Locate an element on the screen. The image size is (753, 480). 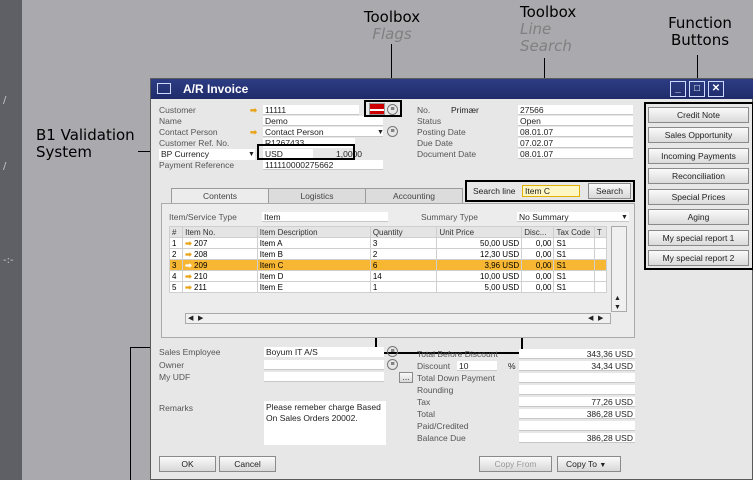
name-field: Demo is located at coordinates (323, 121).